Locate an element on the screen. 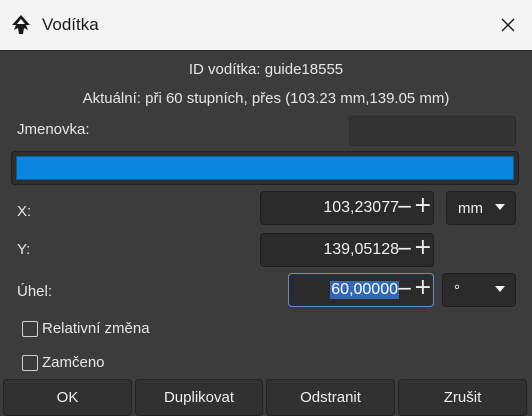 Image resolution: width=532 pixels, height=416 pixels. color-swatch is located at coordinates (265, 168).